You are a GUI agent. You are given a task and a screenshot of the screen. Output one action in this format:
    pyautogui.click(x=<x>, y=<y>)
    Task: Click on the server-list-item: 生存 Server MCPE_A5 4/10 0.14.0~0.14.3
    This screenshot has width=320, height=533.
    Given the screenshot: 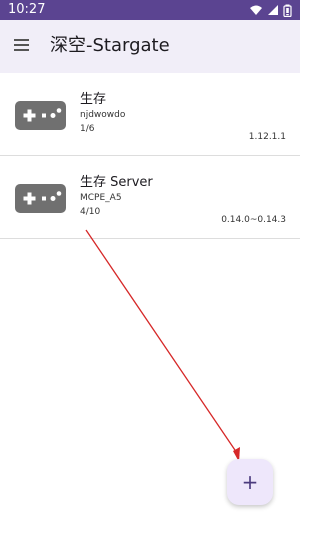 What is the action you would take?
    pyautogui.click(x=150, y=197)
    